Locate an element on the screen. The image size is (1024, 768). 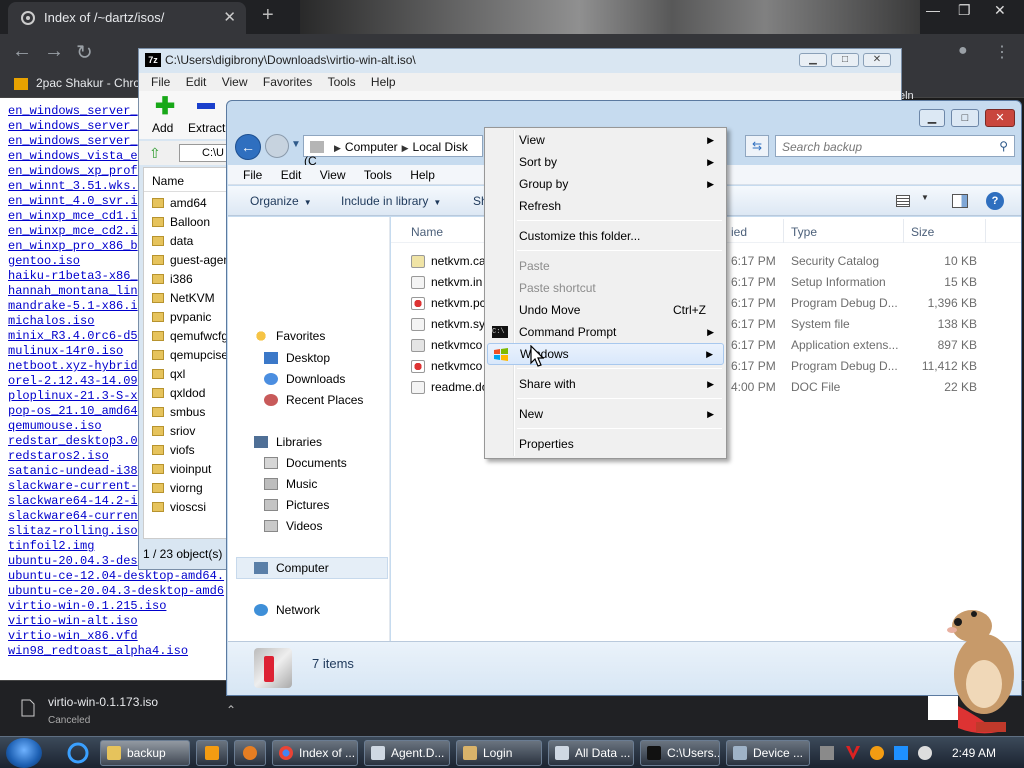
profile-icon: ● is located at coordinates (963, 51).